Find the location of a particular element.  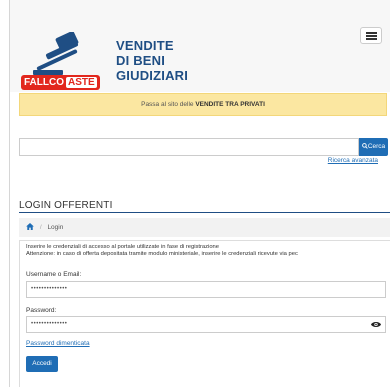

banner-text: Passa al sito delle is located at coordinates (168, 104).